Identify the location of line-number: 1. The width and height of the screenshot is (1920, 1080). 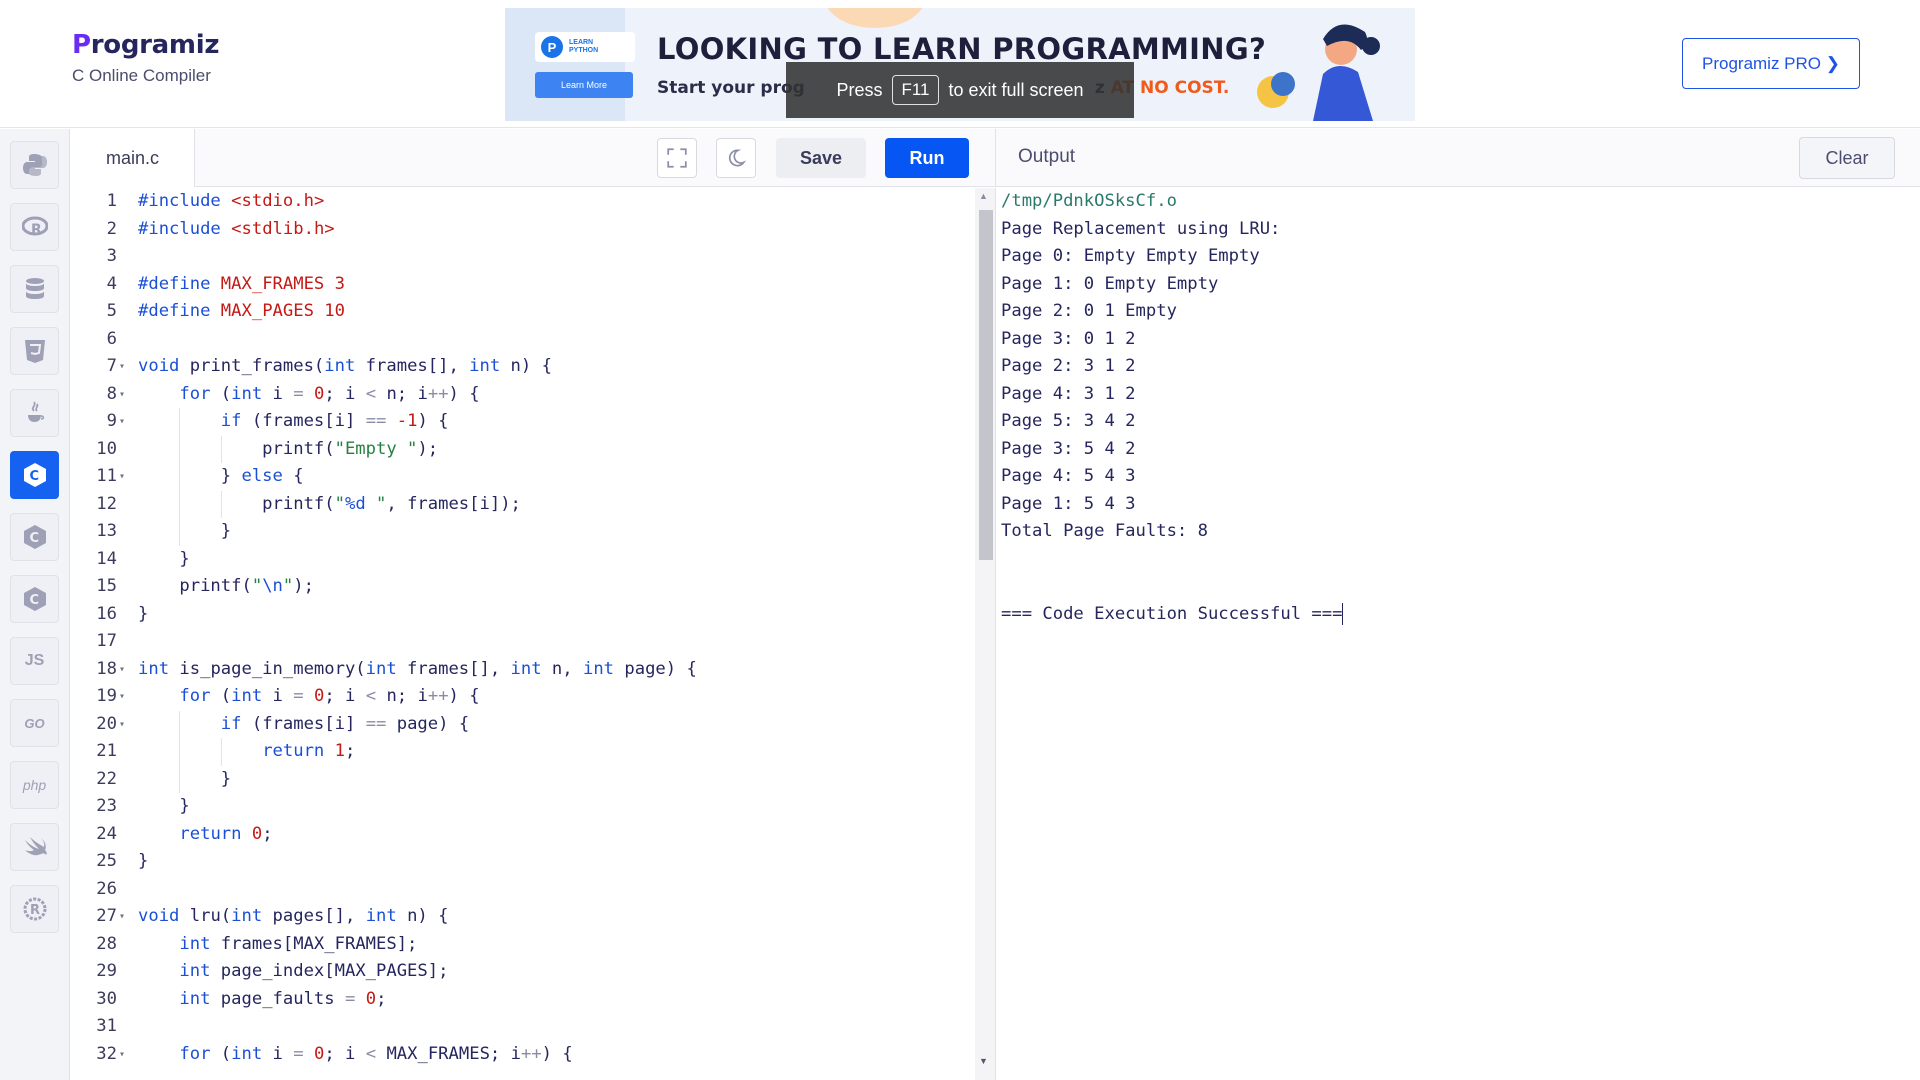
(111, 201).